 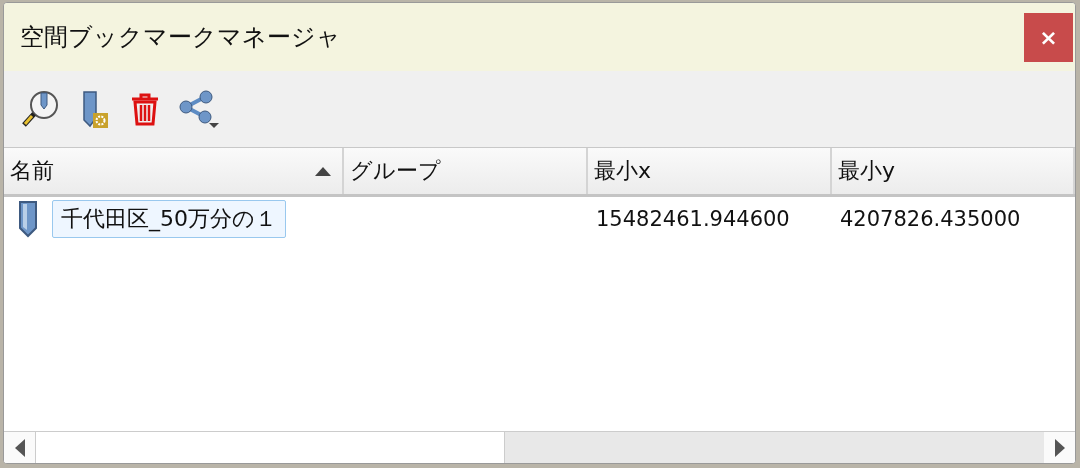 I want to click on window-title: 空間ブックマークマネージャ, so click(x=180, y=37).